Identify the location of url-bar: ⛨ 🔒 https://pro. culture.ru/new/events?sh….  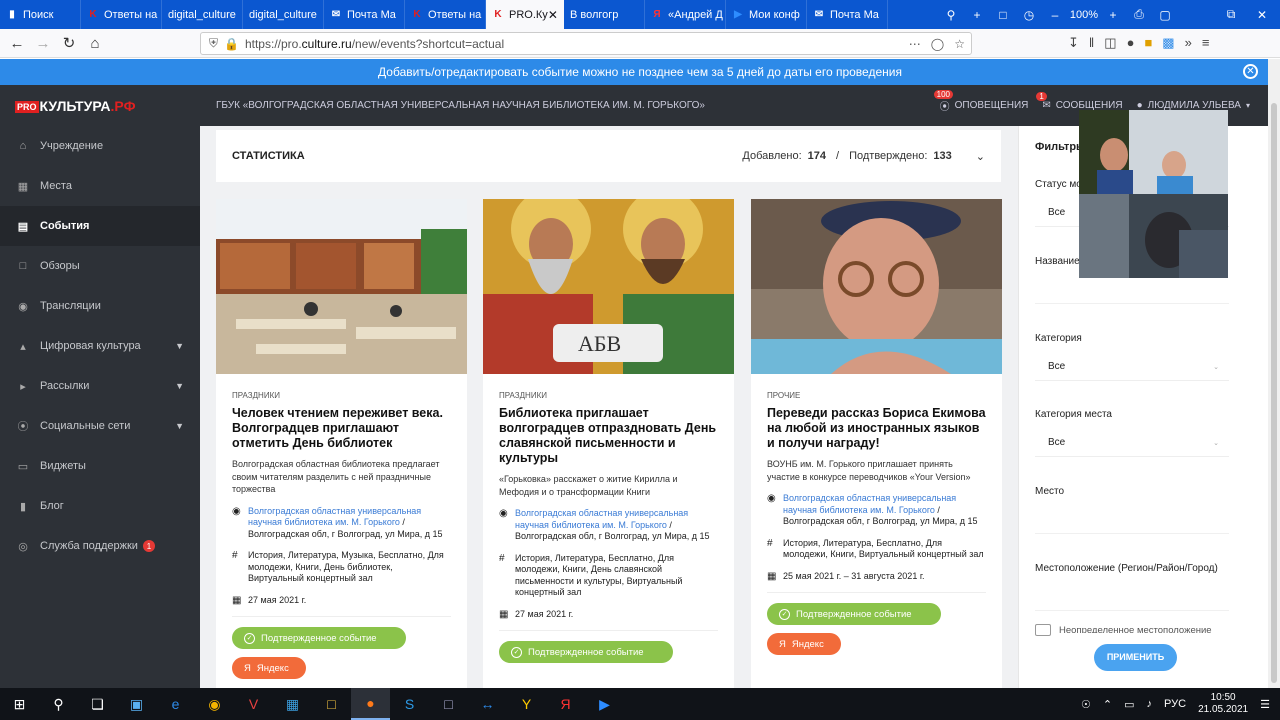
(586, 43).